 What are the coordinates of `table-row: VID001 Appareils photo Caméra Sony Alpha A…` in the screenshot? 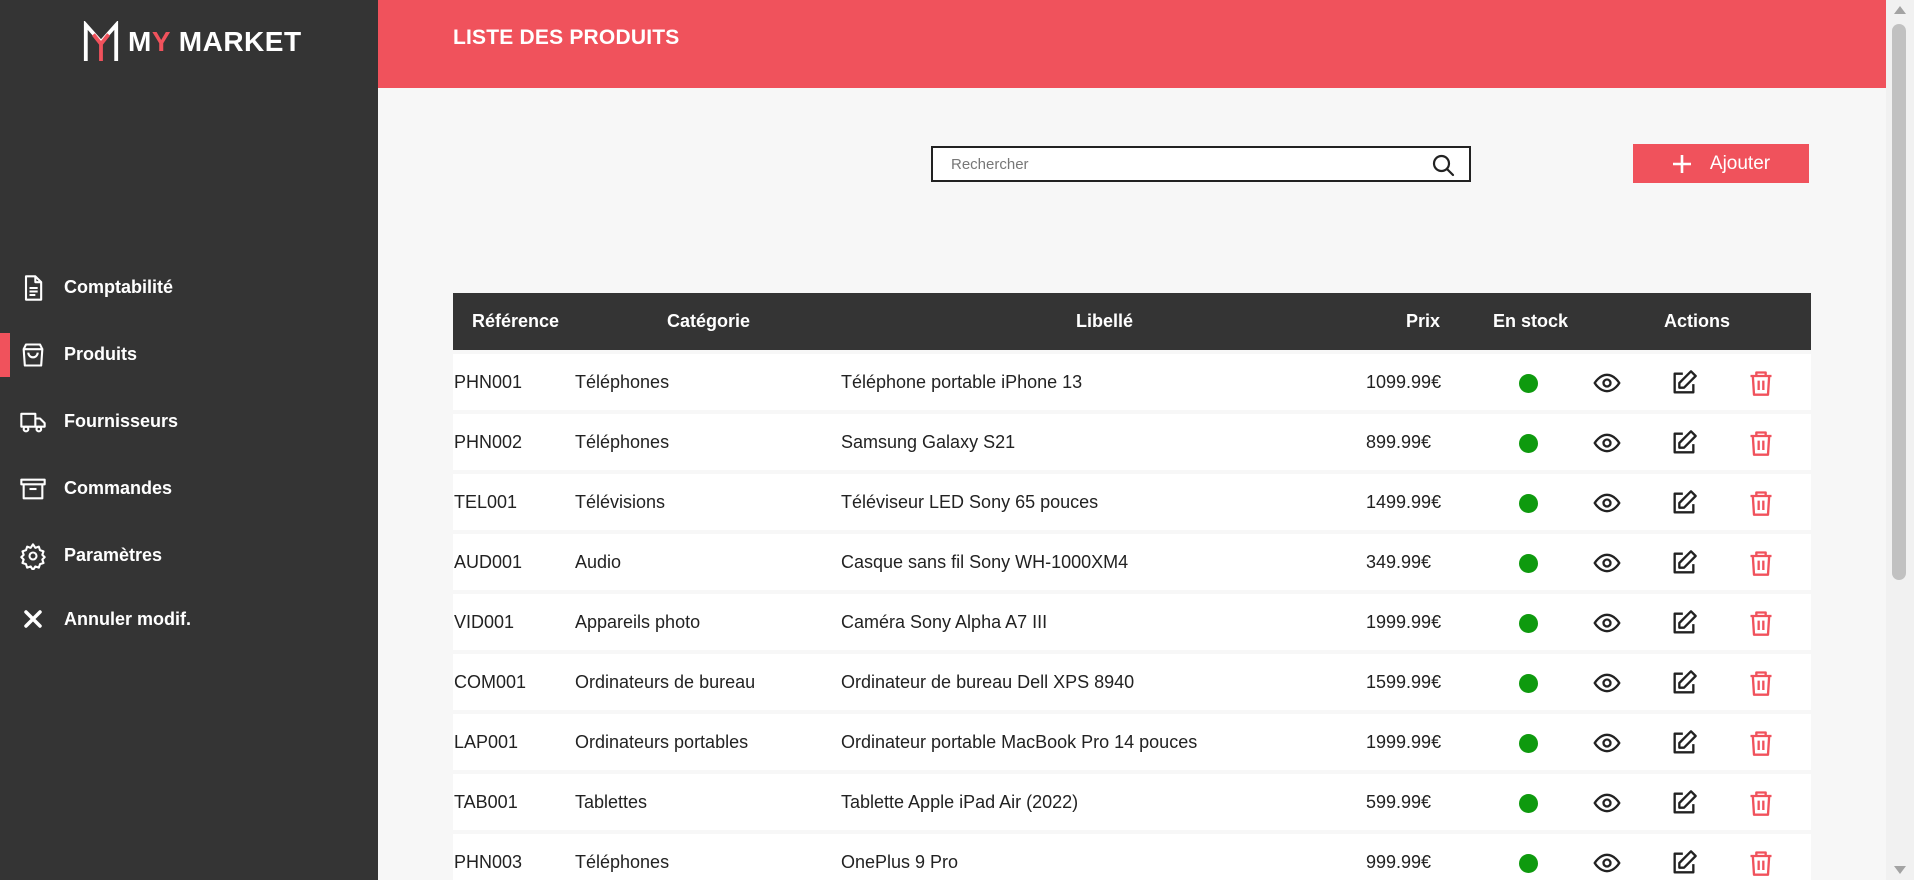 It's located at (1132, 622).